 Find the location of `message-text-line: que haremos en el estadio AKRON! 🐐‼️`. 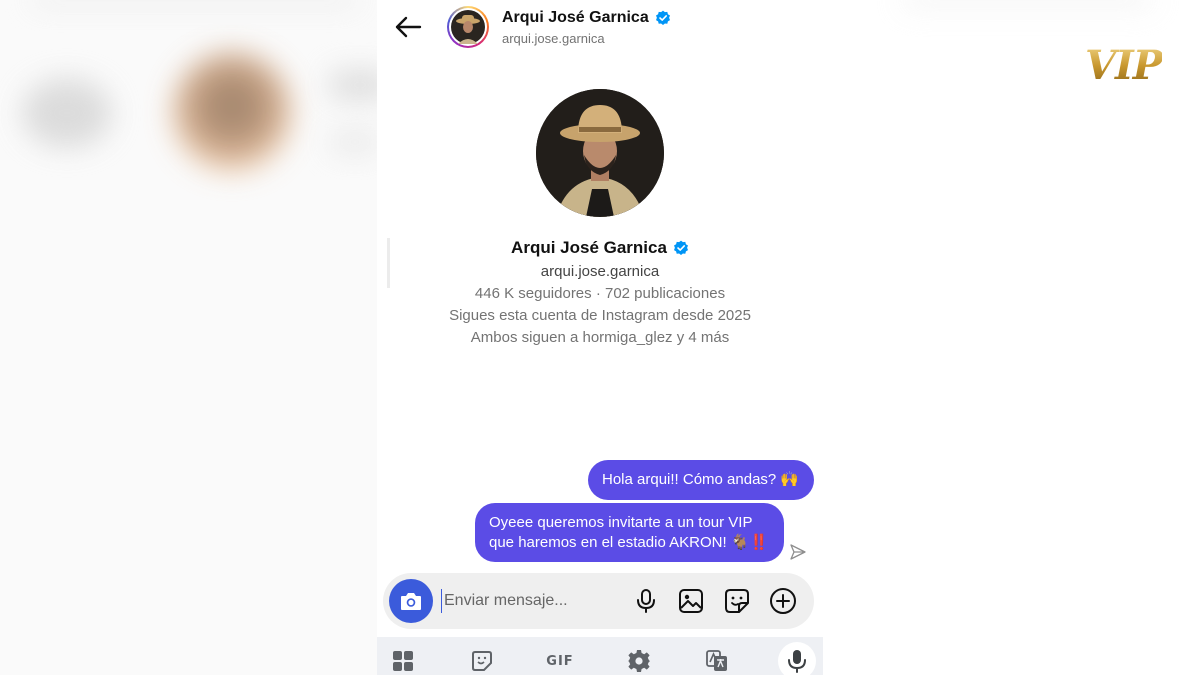

message-text-line: que haremos en el estadio AKRON! 🐐‼️ is located at coordinates (629, 542).